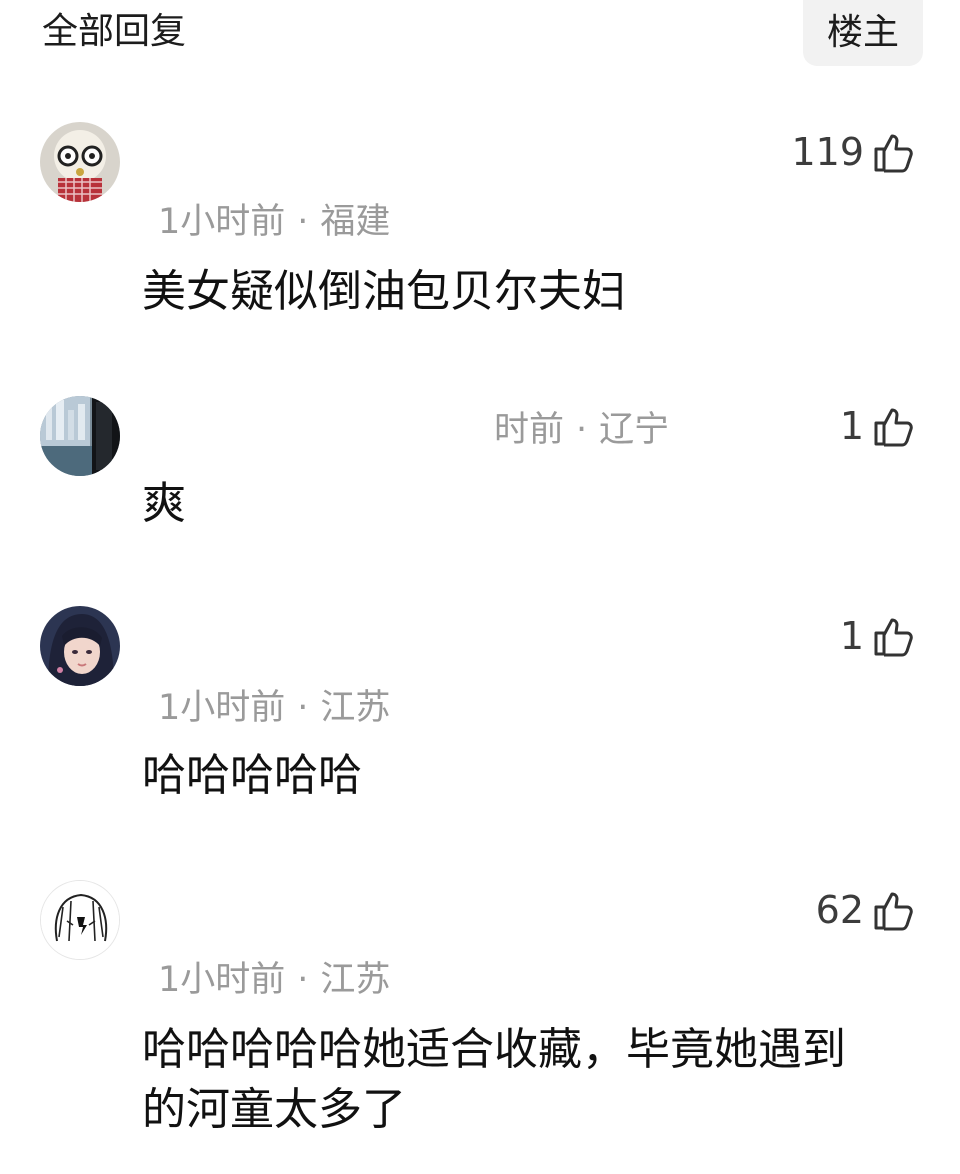 This screenshot has height=1174, width=960. I want to click on page-title: 全部回复, so click(114, 31).